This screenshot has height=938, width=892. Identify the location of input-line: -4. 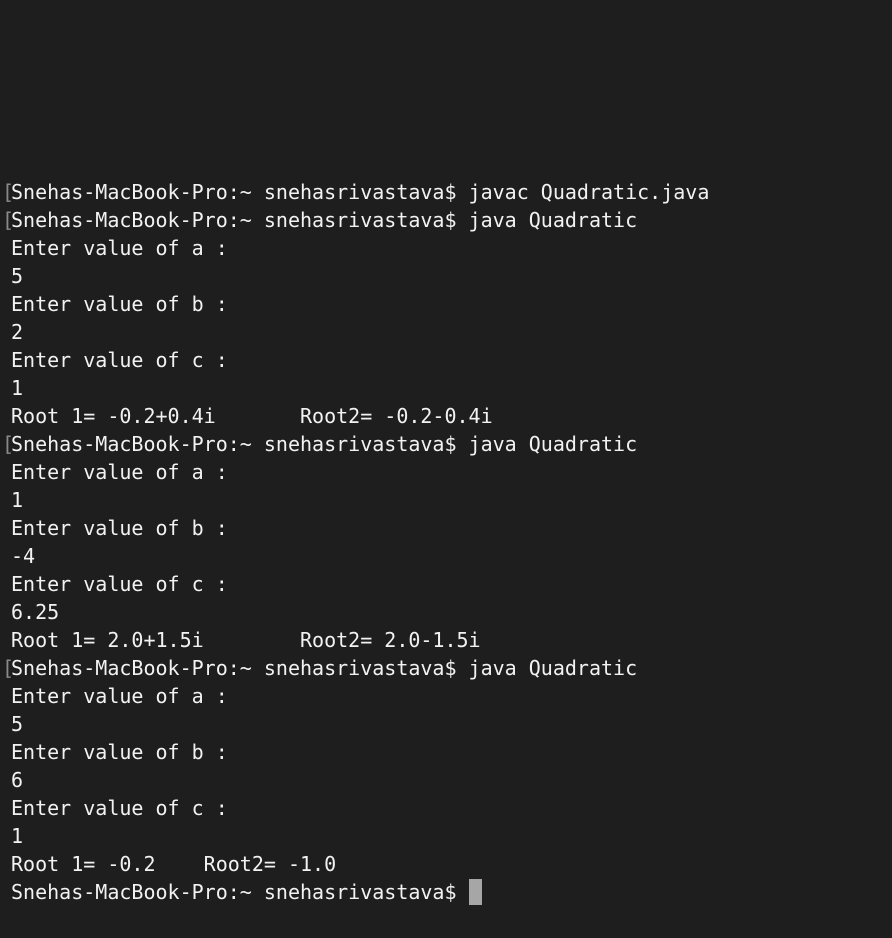
(446, 556).